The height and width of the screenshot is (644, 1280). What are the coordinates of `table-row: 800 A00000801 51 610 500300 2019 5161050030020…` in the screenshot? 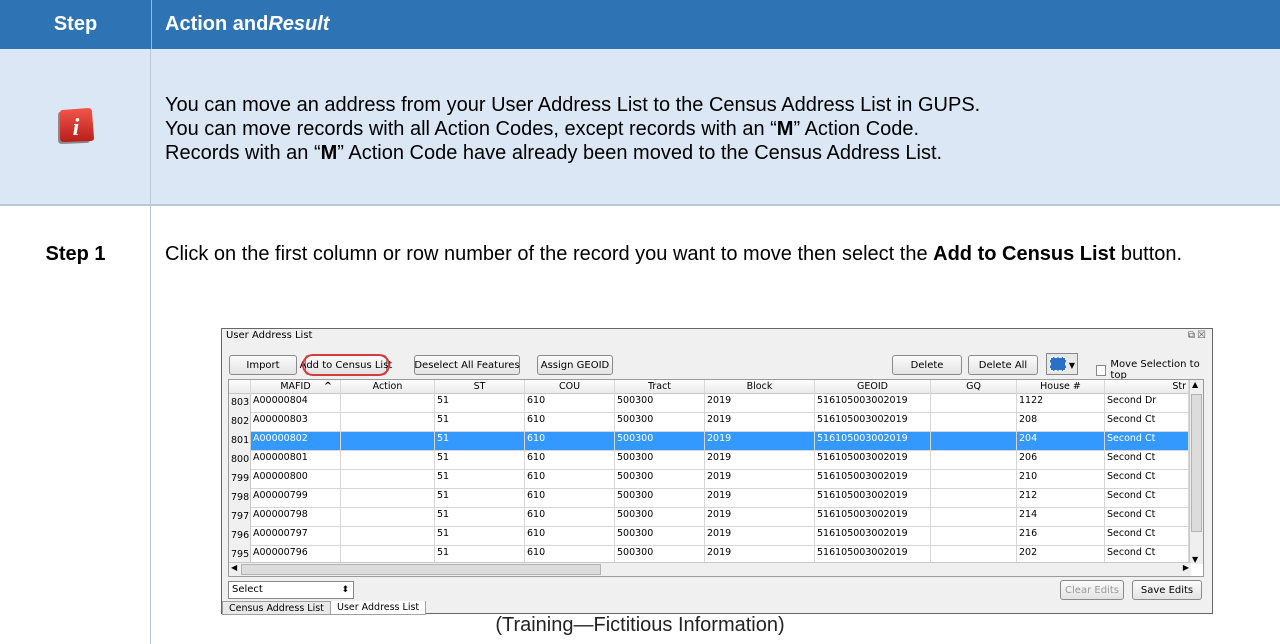 It's located at (709, 460).